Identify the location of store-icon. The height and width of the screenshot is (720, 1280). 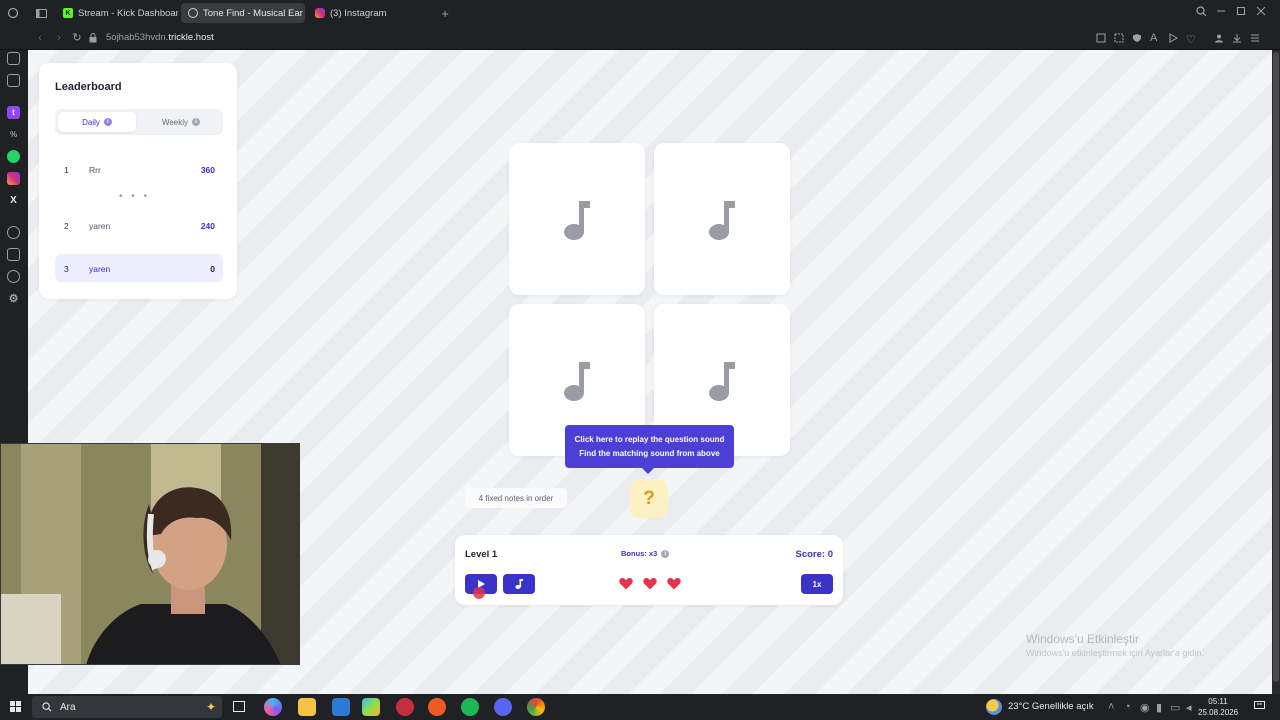
(341, 707).